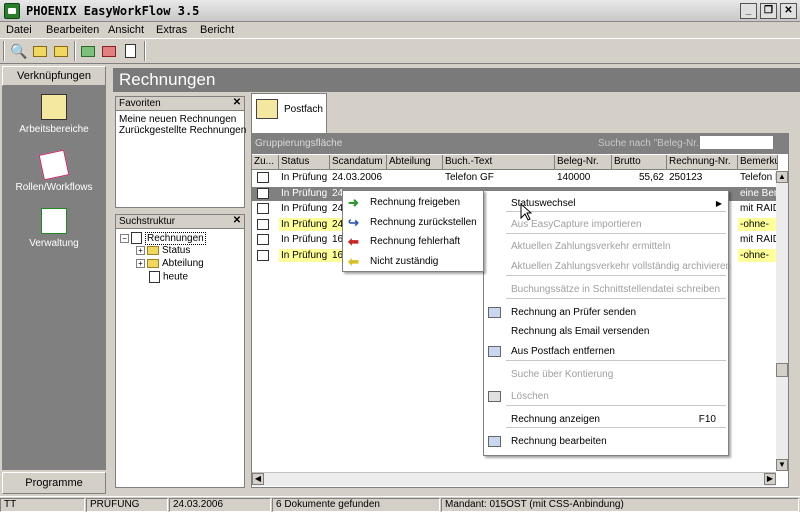 The width and height of the screenshot is (800, 512). Describe the element at coordinates (758, 162) in the screenshot. I see `column-header-bemerkung: Bemerkung` at that location.